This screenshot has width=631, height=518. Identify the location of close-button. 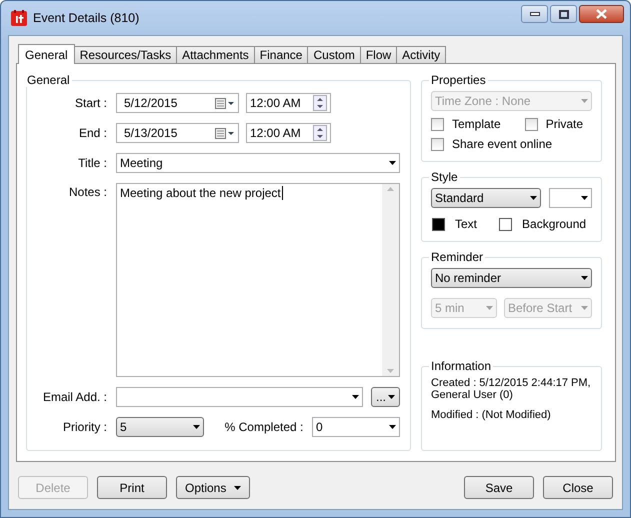
(601, 14).